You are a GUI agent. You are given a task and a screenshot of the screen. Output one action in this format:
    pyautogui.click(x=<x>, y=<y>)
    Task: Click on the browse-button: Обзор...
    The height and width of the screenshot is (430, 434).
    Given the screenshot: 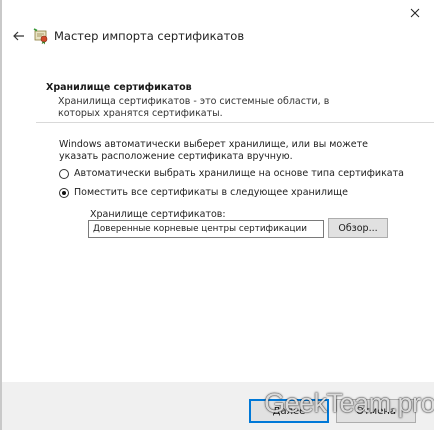 What is the action you would take?
    pyautogui.click(x=358, y=228)
    